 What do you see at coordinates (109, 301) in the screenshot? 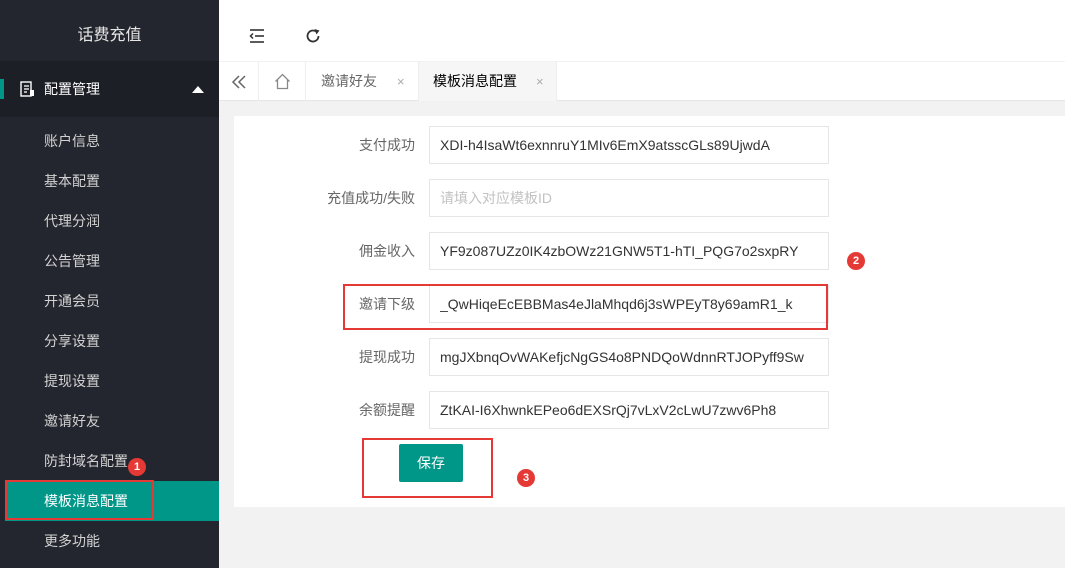
I see `sidebar-item-membership: 开通会员` at bounding box center [109, 301].